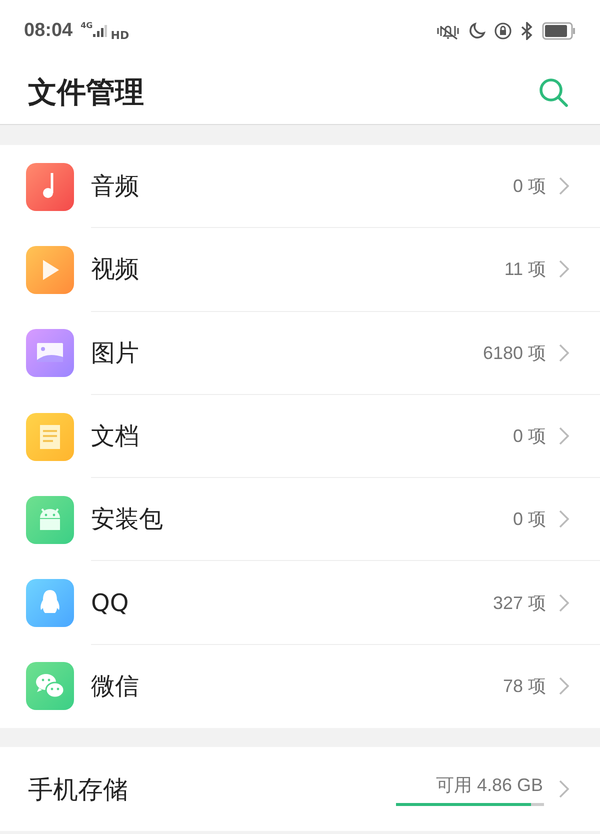  What do you see at coordinates (559, 31) in the screenshot?
I see `battery-icon` at bounding box center [559, 31].